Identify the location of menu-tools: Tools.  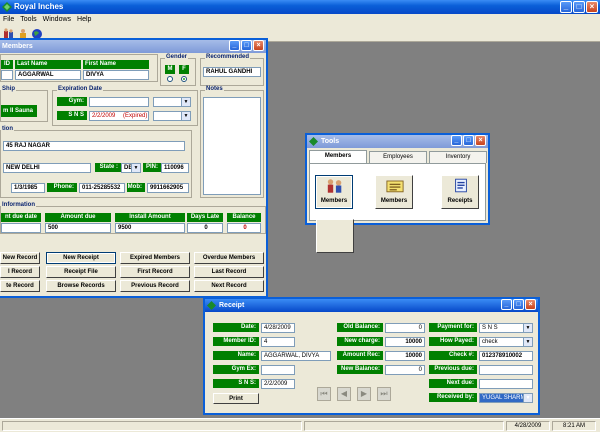
(28, 20).